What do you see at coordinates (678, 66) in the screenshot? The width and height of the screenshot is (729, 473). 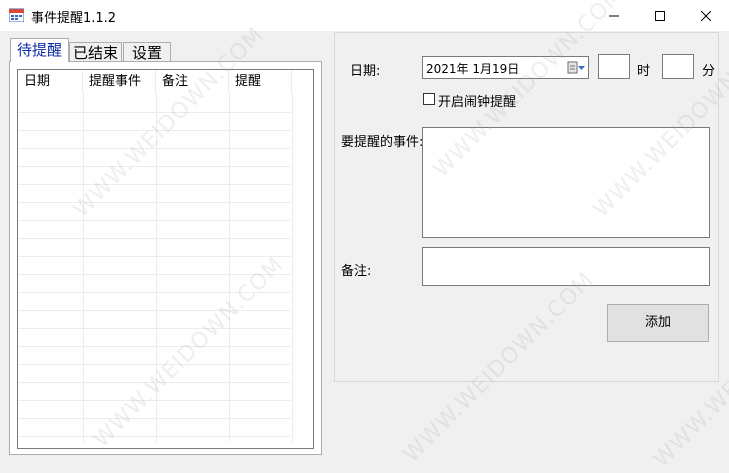 I see `minute-input` at bounding box center [678, 66].